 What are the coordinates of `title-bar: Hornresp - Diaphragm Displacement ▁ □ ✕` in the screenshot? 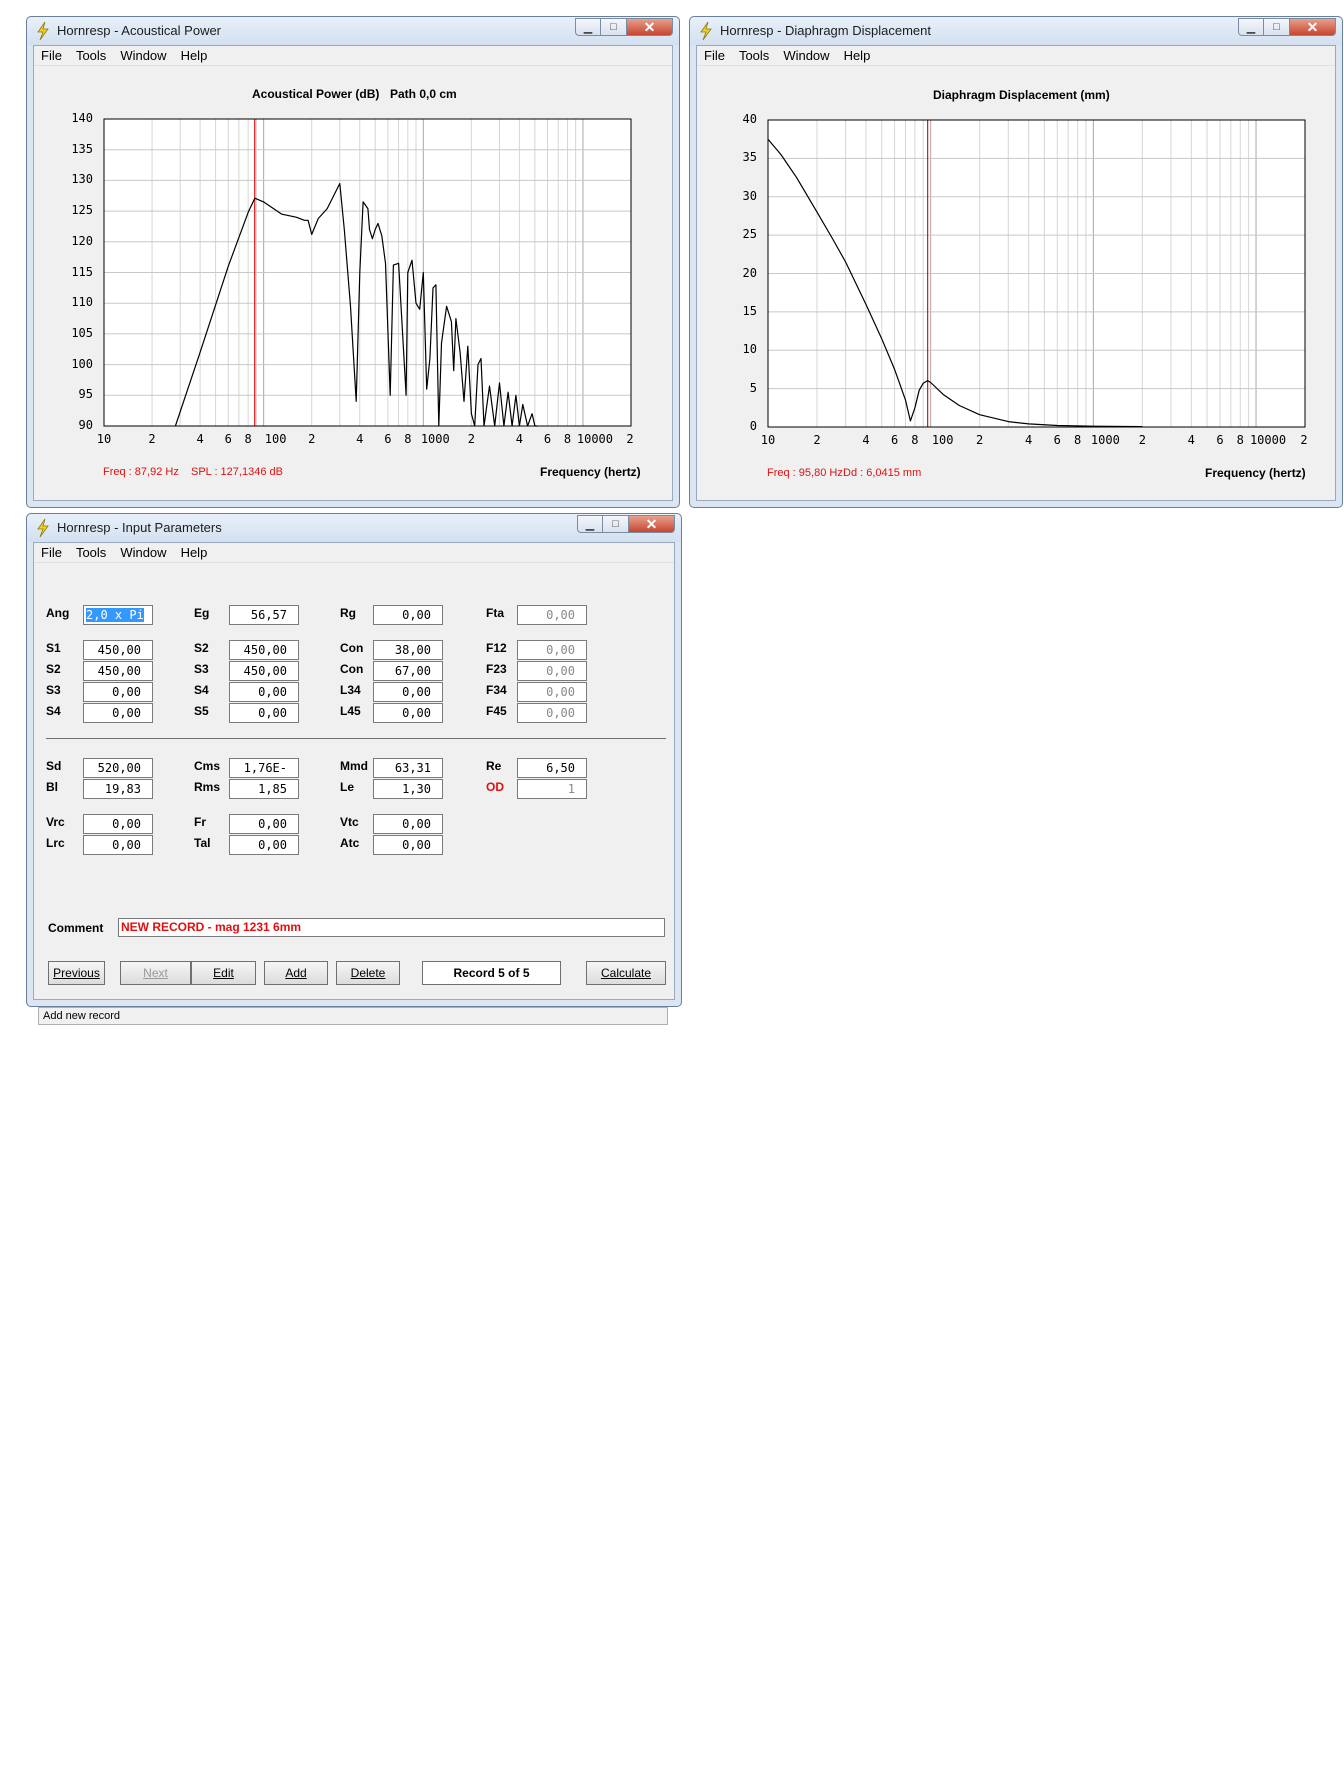 It's located at (1016, 31).